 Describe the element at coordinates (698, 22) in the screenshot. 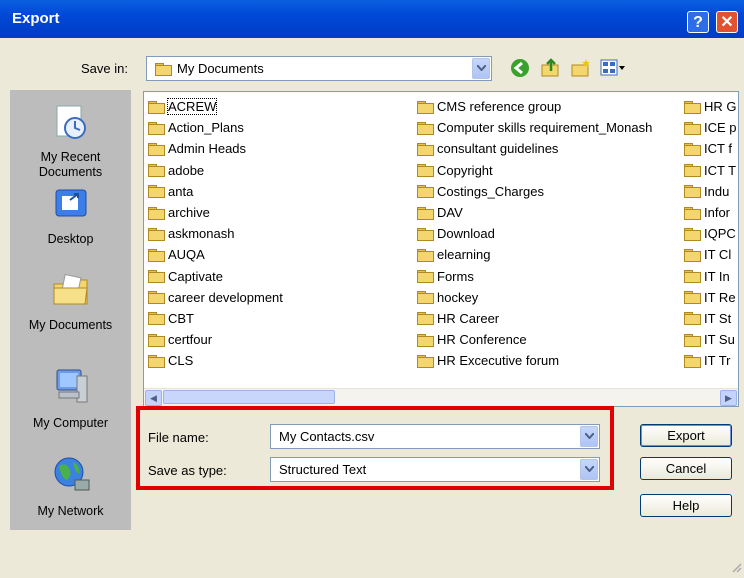

I see `help-title-button: ?` at that location.